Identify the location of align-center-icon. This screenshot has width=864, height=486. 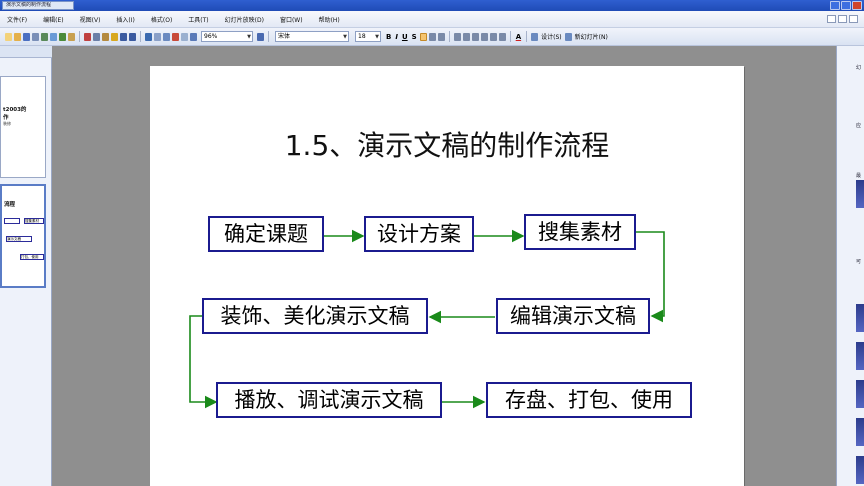
(432, 36).